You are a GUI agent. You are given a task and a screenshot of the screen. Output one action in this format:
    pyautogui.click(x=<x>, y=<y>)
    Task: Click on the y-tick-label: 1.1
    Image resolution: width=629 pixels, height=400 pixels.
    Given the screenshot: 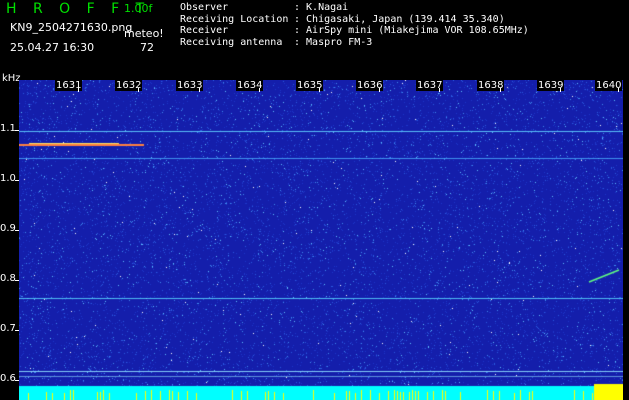 What is the action you would take?
    pyautogui.click(x=8, y=128)
    